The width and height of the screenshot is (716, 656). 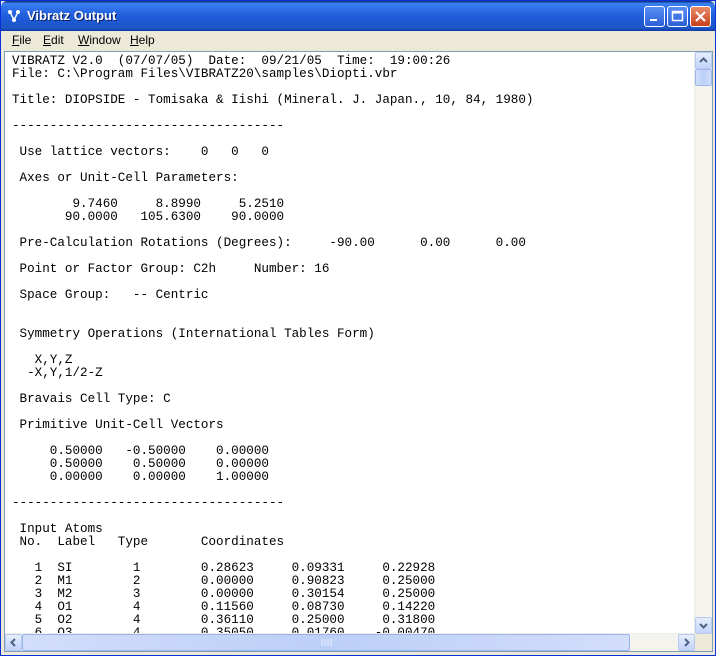 I want to click on horizontal-scroll-thumb, so click(x=326, y=642).